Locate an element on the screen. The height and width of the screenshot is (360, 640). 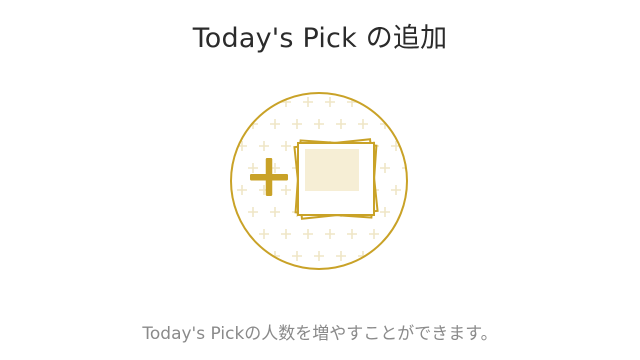
add-photos-illustration is located at coordinates (319, 181).